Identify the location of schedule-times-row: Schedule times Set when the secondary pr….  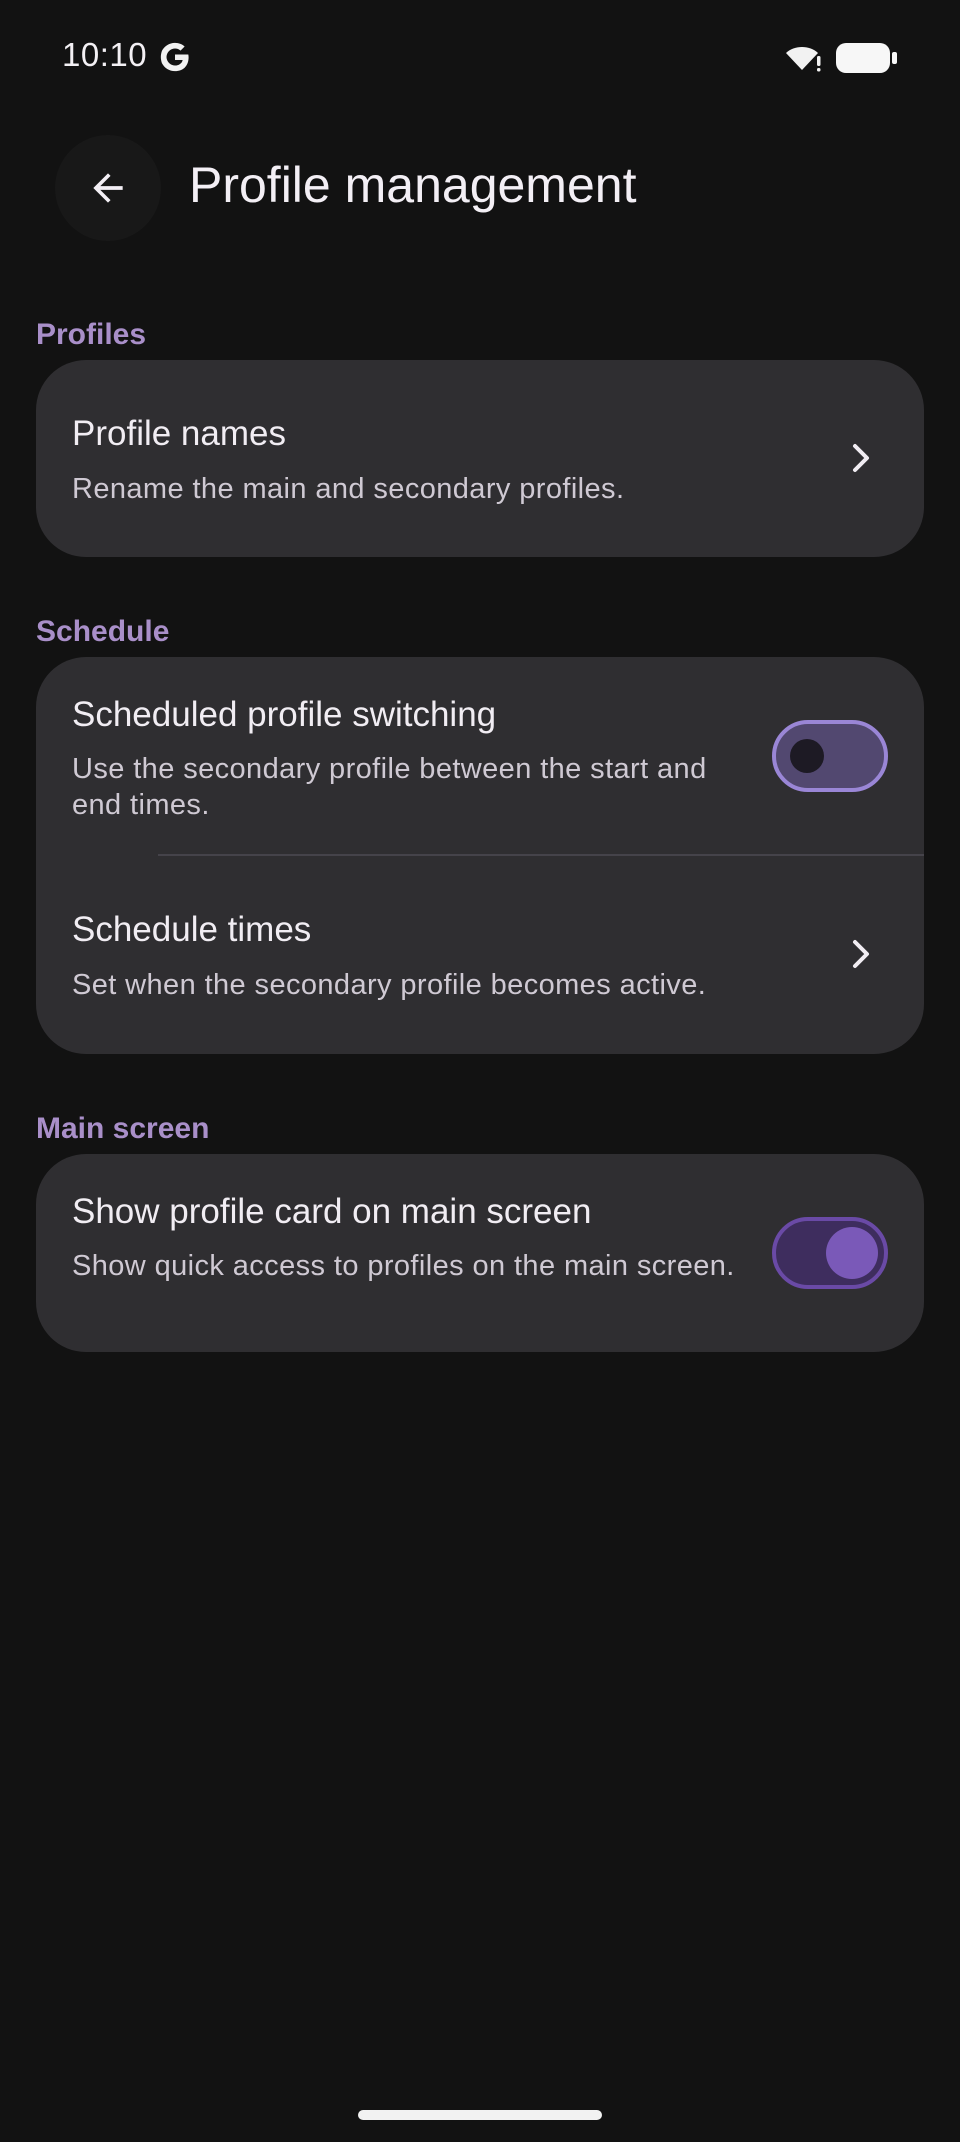
(480, 955).